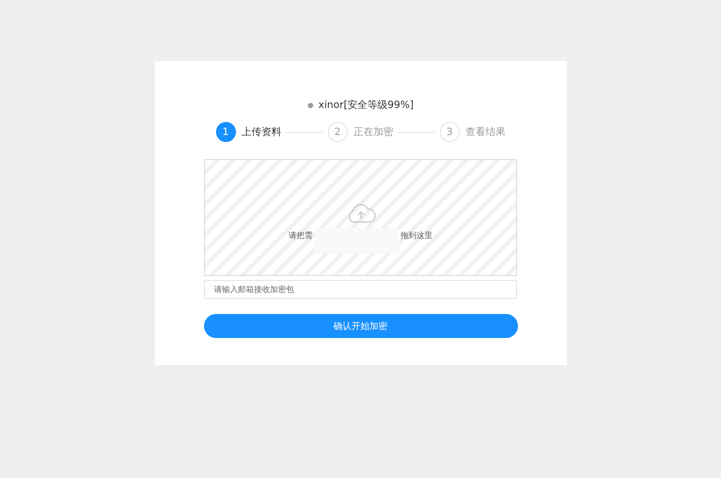 Image resolution: width=721 pixels, height=478 pixels. What do you see at coordinates (338, 132) in the screenshot?
I see `step-number: 2` at bounding box center [338, 132].